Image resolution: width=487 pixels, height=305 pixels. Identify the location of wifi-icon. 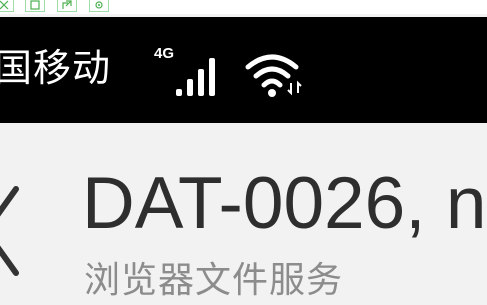
(273, 75).